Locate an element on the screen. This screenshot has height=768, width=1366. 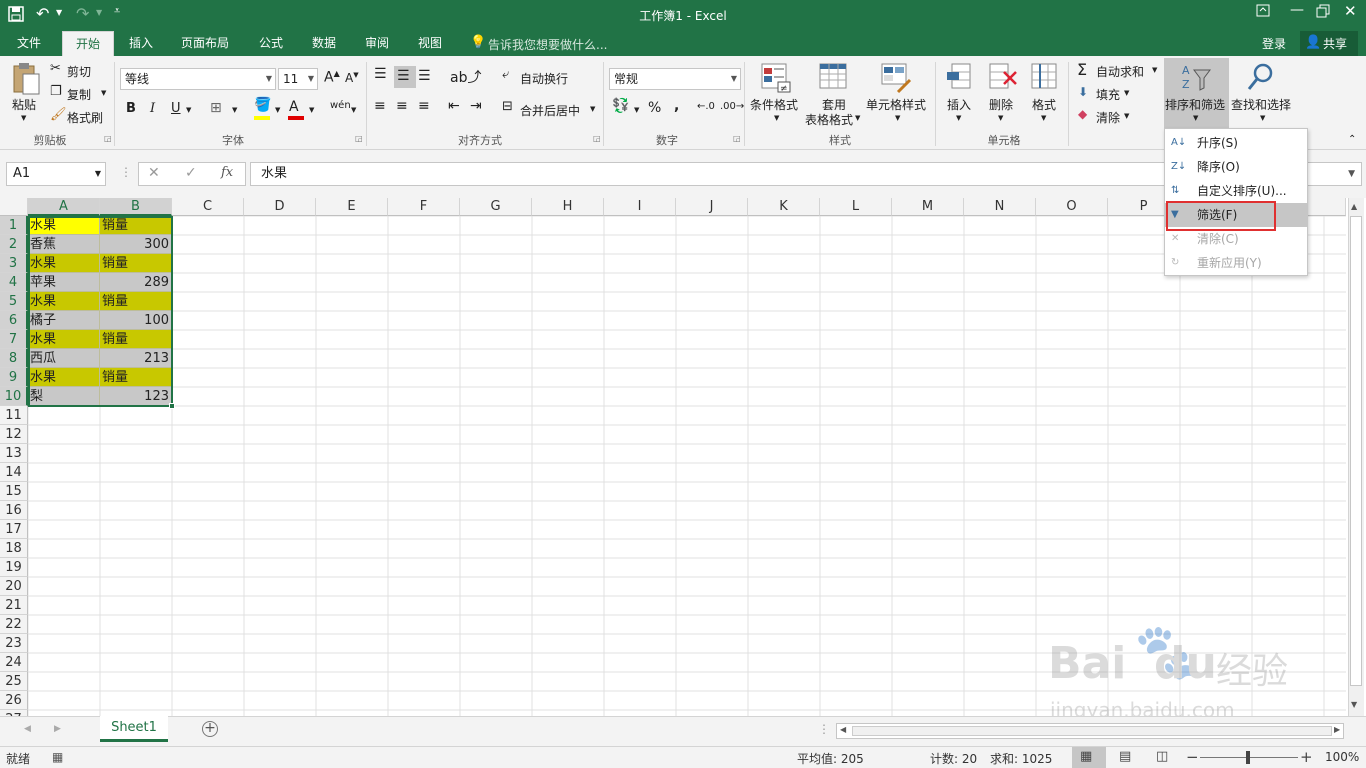
column-header-d: D is located at coordinates (280, 207).